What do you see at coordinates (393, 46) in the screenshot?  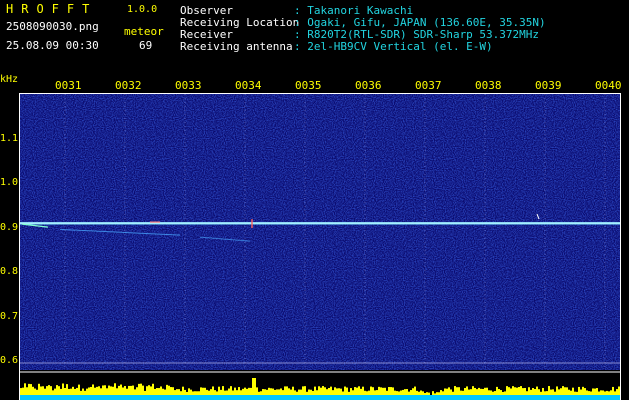 I see `info-value-antenna: : 2el-HB9CV Vertical (el. E-W)` at bounding box center [393, 46].